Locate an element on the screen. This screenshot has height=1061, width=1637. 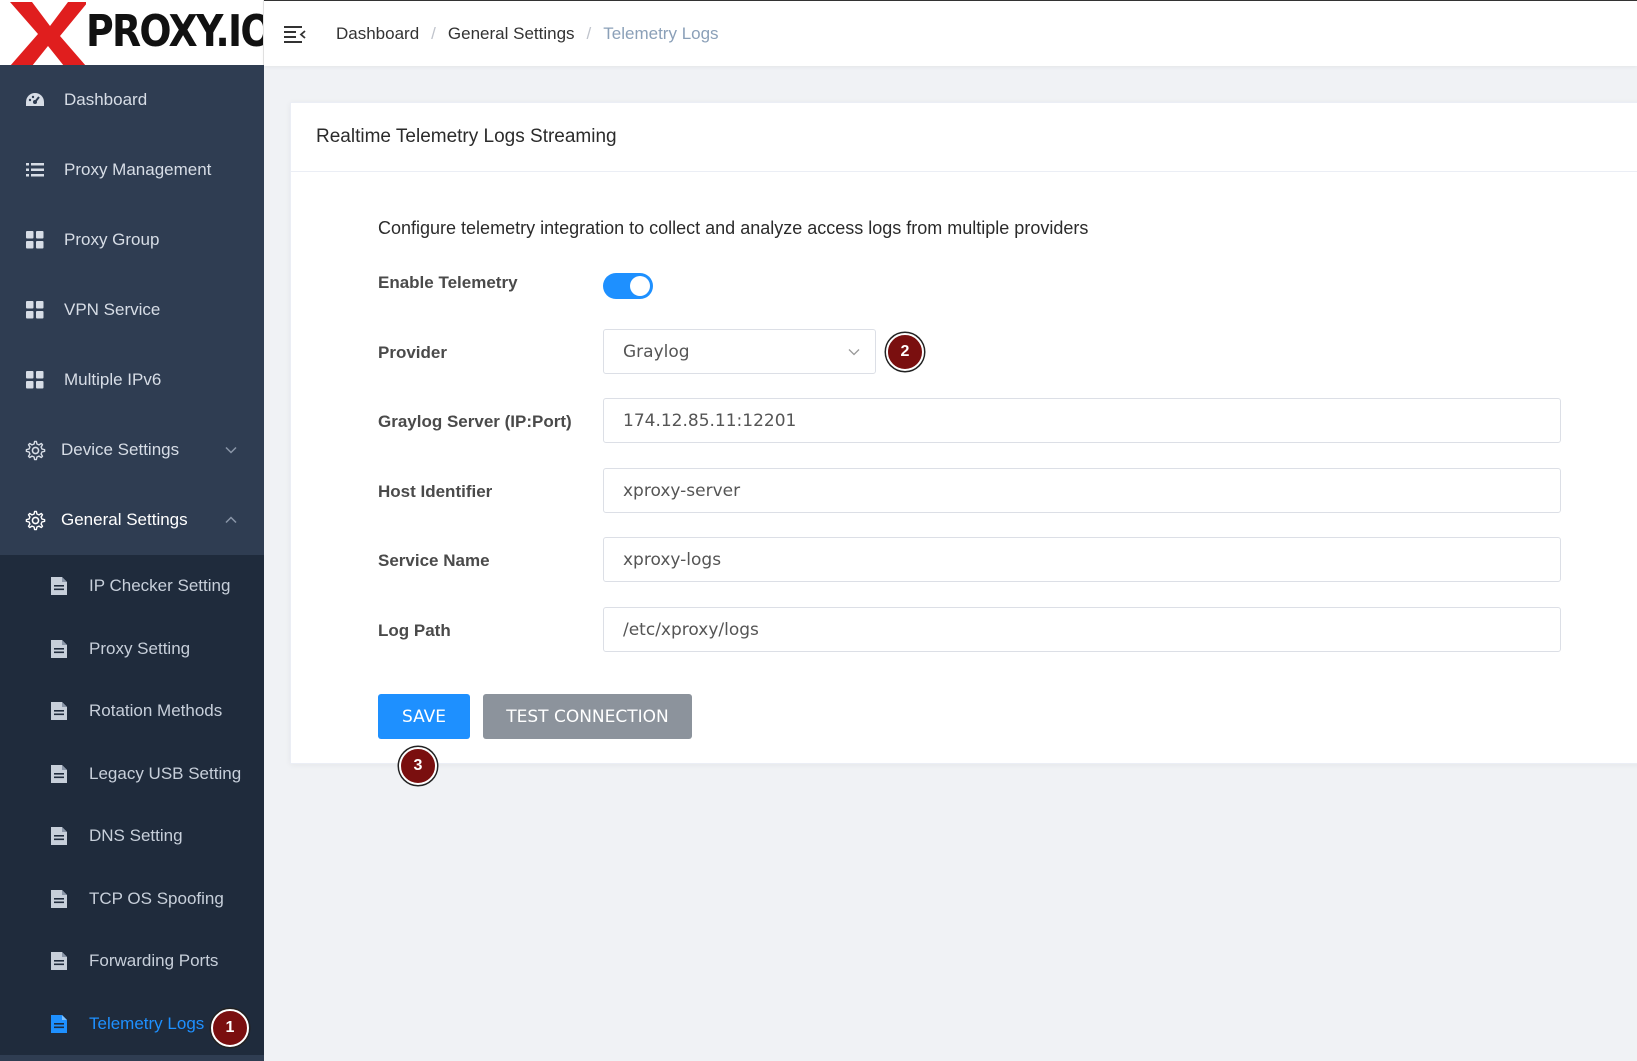
sidebar-item-device-settings: Device Settings is located at coordinates (132, 450).